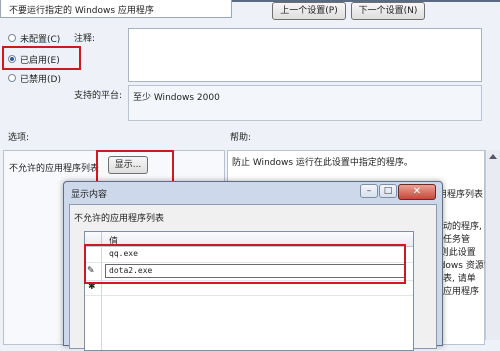  I want to click on help-scrollbar, so click(492, 245).